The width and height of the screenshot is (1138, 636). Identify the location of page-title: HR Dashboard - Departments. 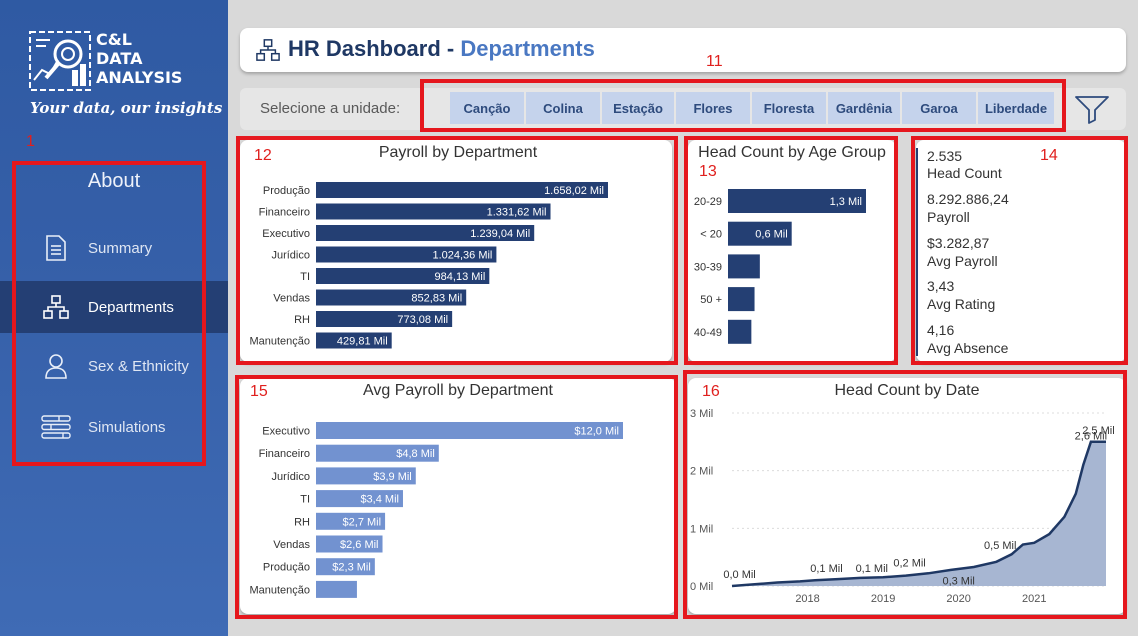
(441, 49).